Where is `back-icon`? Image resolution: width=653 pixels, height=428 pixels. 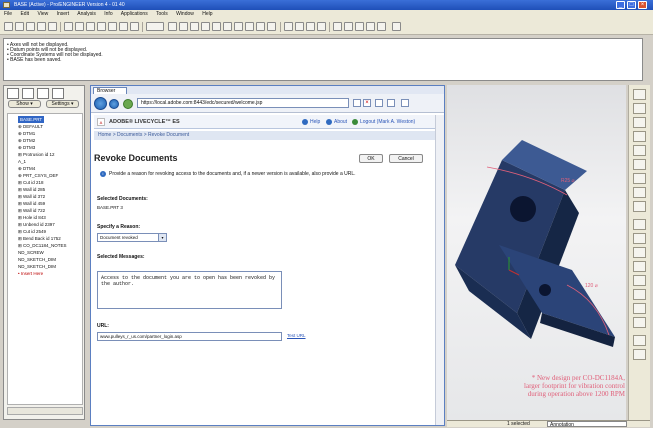 back-icon is located at coordinates (100, 103).